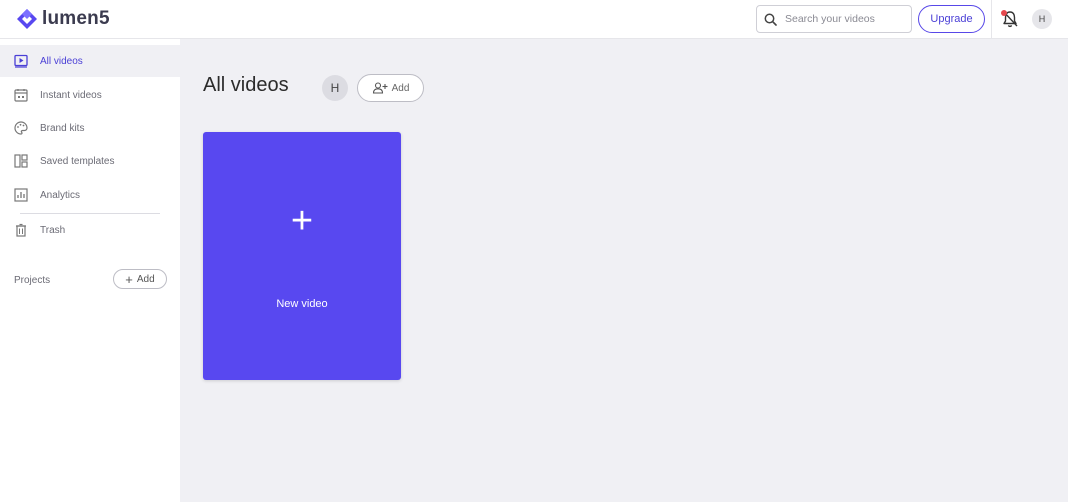 The width and height of the screenshot is (1068, 502). I want to click on add-member-button: Add, so click(390, 88).